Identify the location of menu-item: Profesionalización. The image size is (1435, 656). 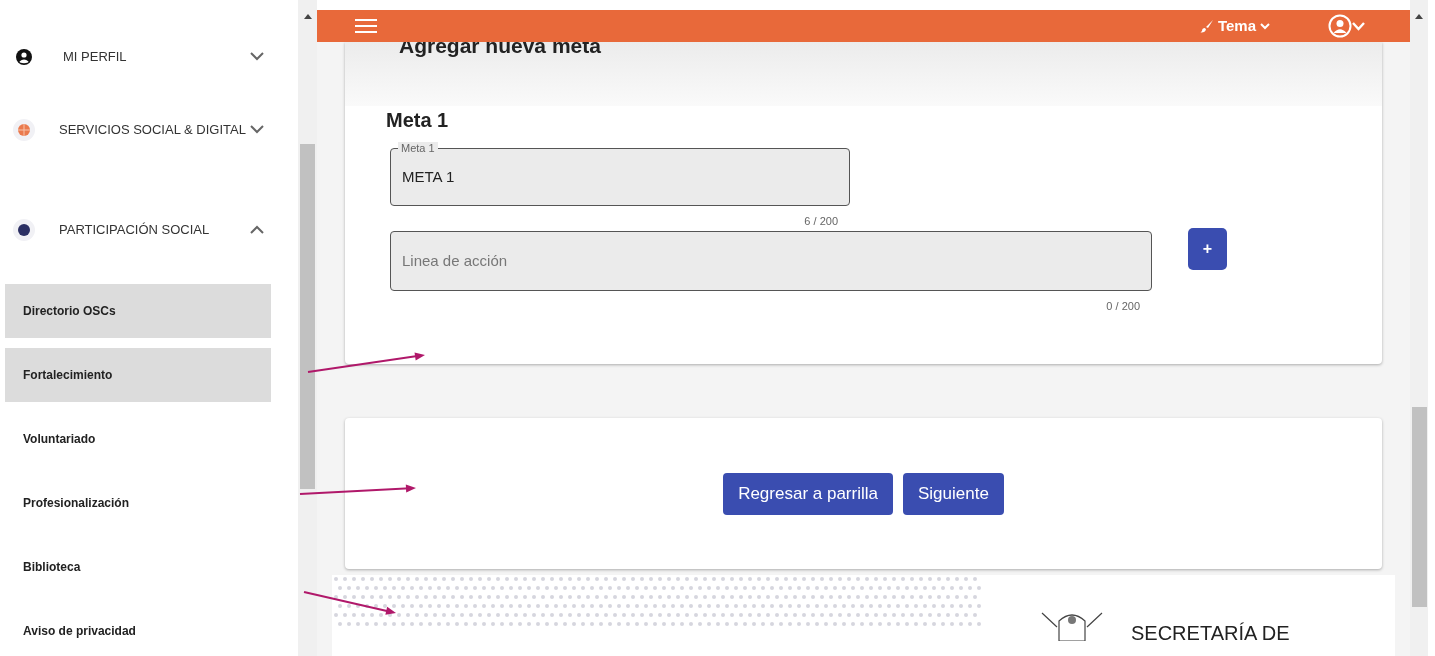
(138, 502).